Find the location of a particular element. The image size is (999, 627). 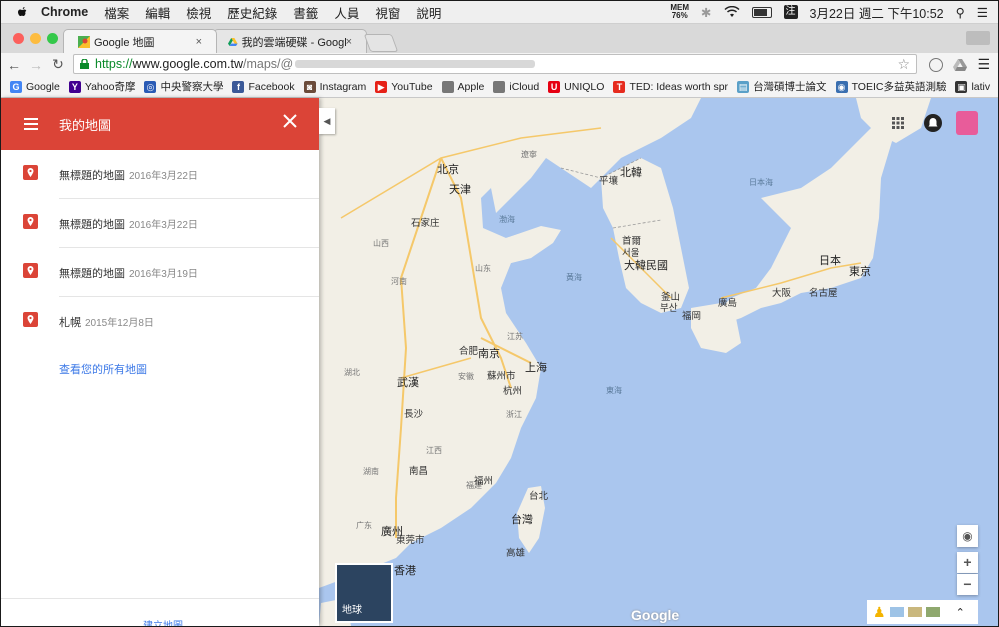

earth-view-toggle: 地球 is located at coordinates (364, 593).